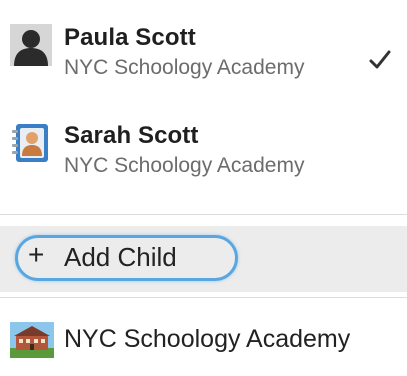  I want to click on school-name: NYC Schoology Academy, so click(207, 339).